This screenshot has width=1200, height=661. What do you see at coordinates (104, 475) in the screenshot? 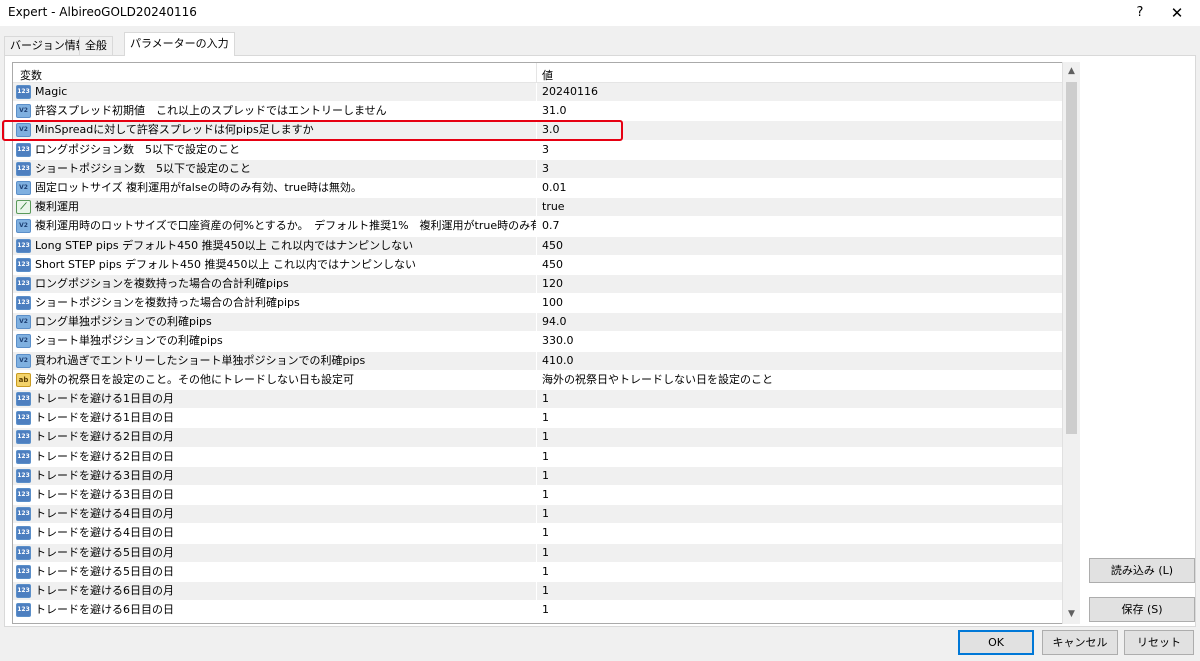
I see `parameter-name-text: トレードを避ける3日目の月` at bounding box center [104, 475].